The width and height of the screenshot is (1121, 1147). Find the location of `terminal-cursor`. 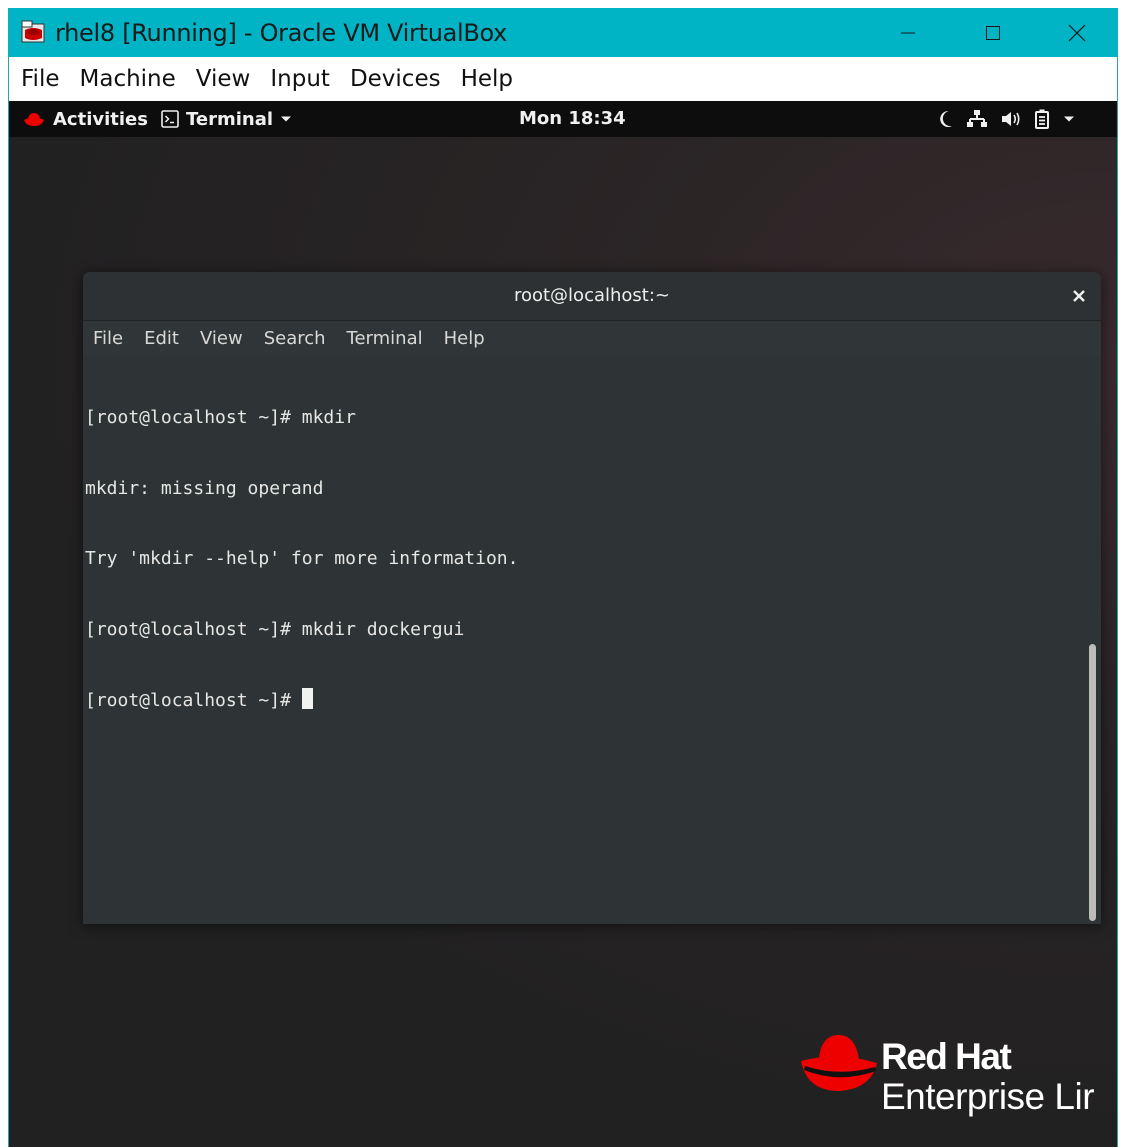

terminal-cursor is located at coordinates (307, 698).